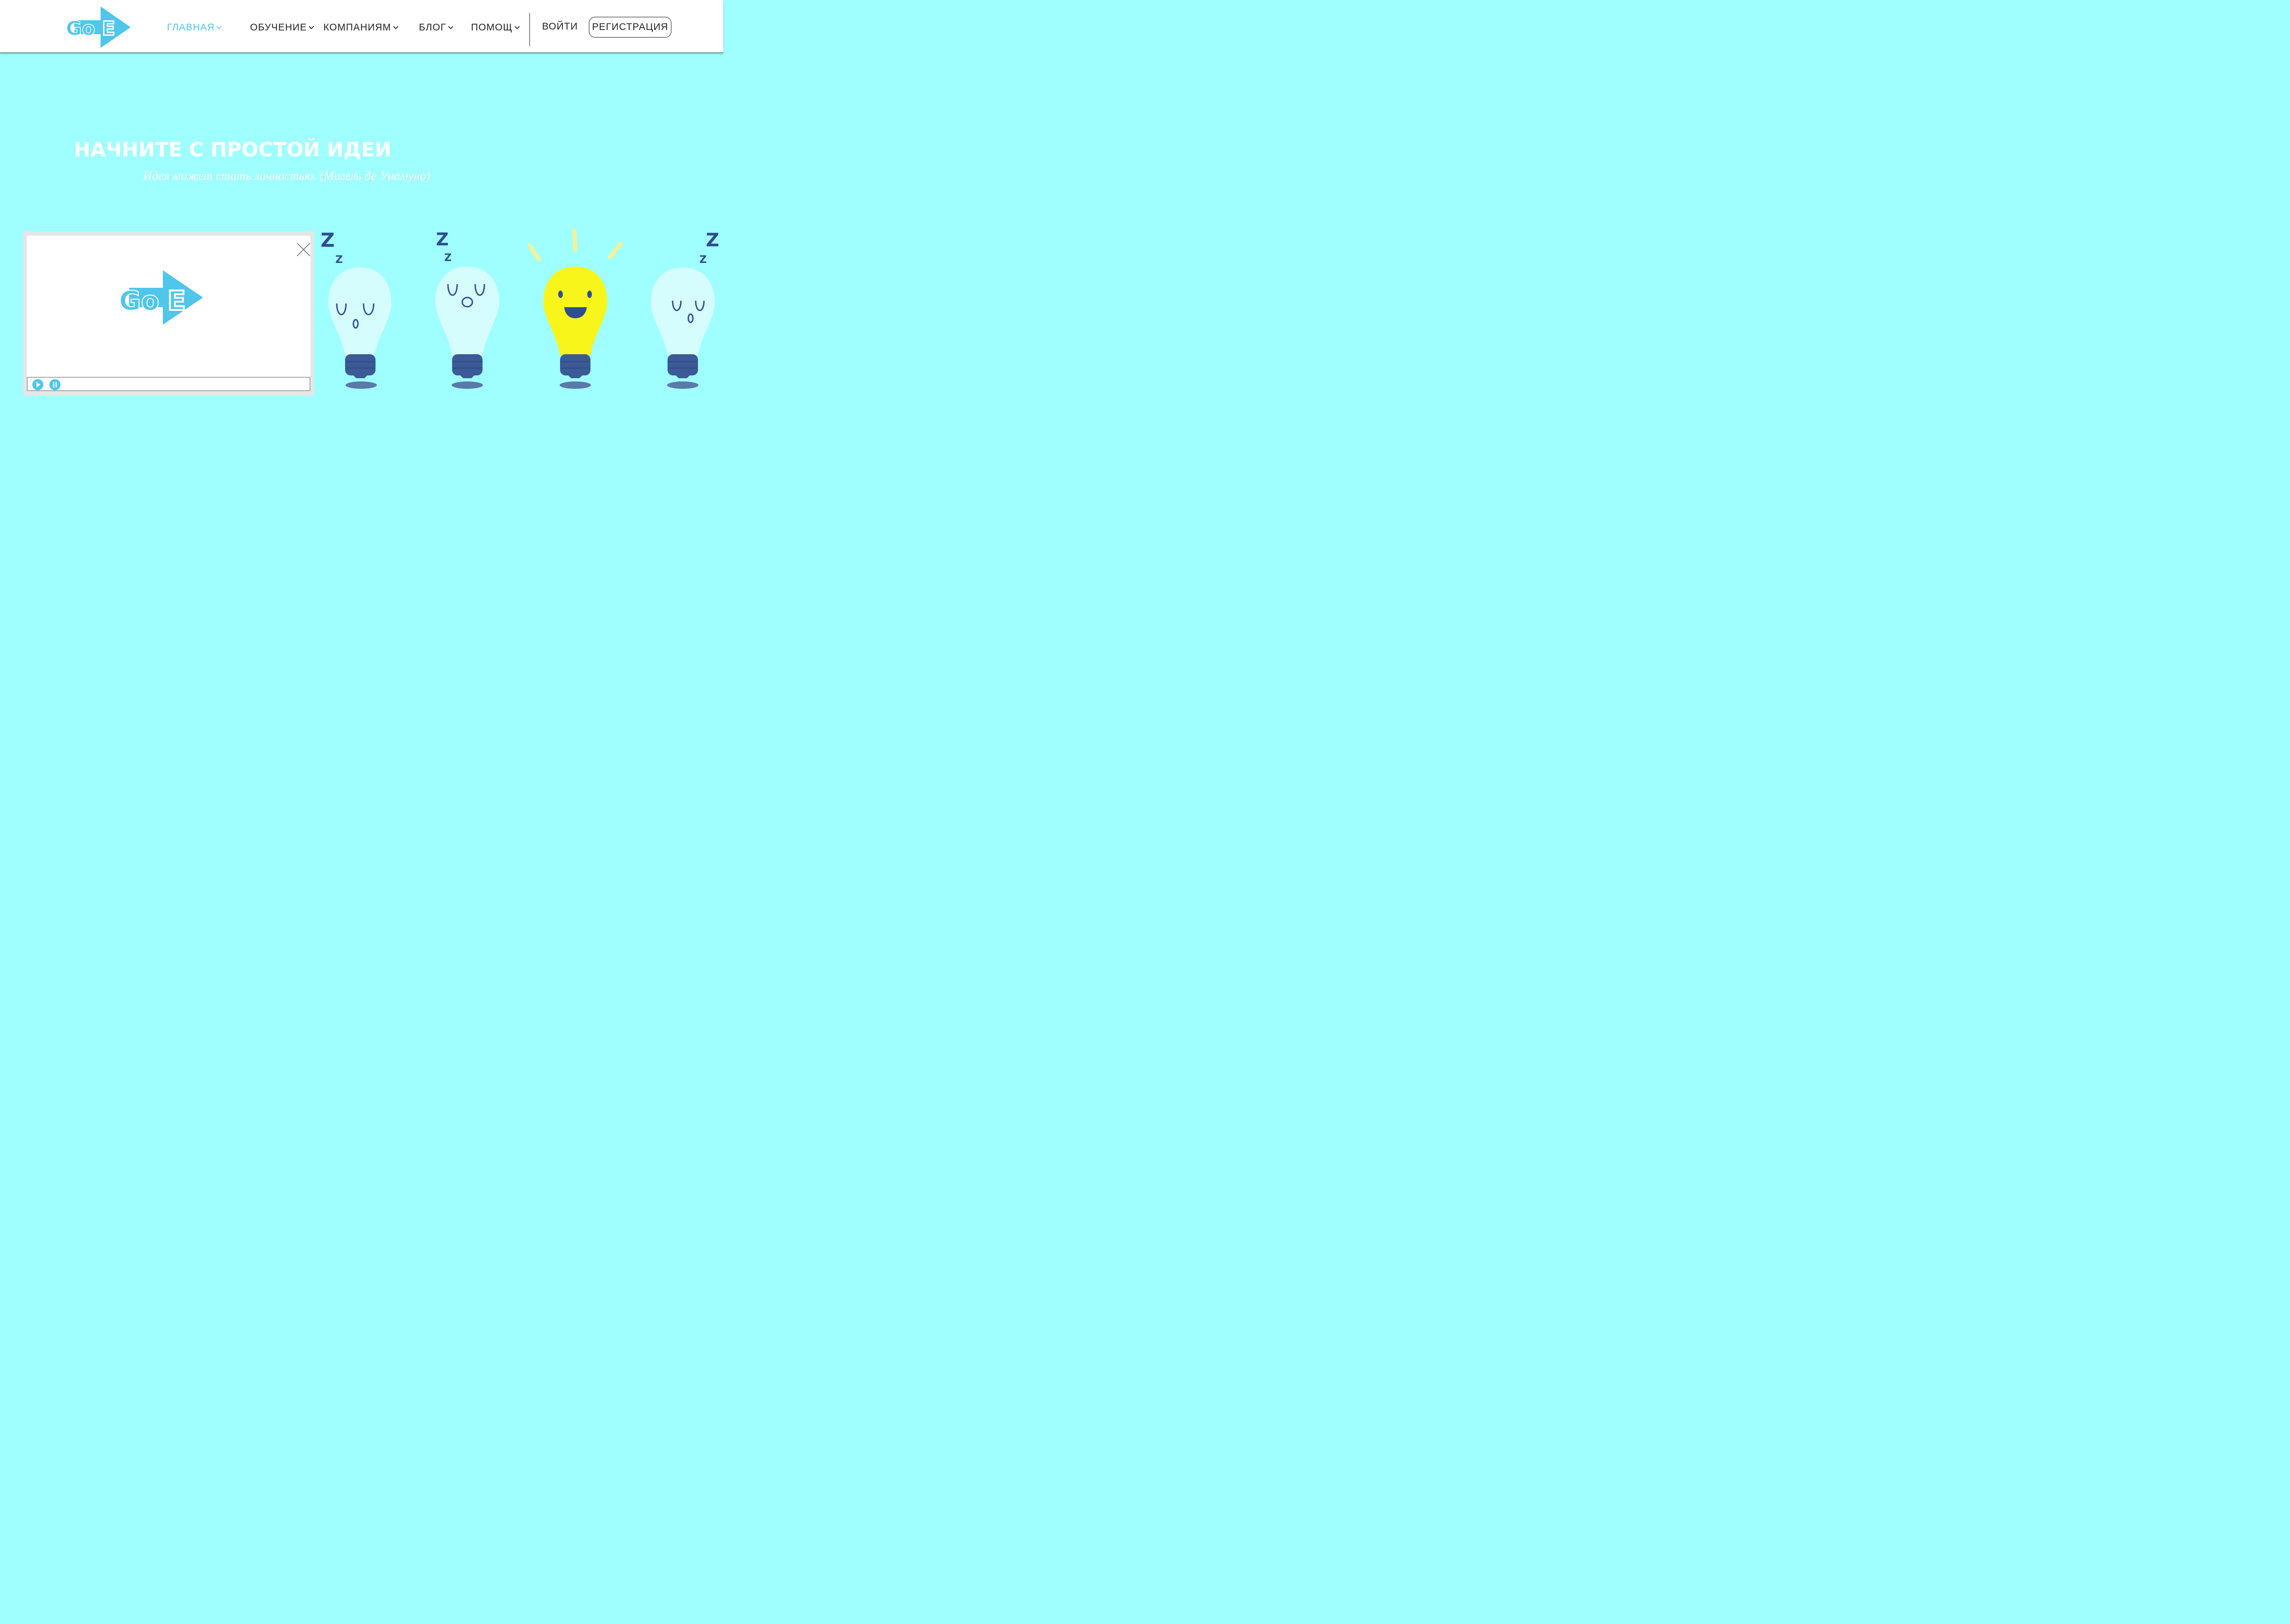 Image resolution: width=2290 pixels, height=1624 pixels. Describe the element at coordinates (520, 308) in the screenshot. I see `lightbulbs-illustration: Z Z Z Z Z Z` at that location.